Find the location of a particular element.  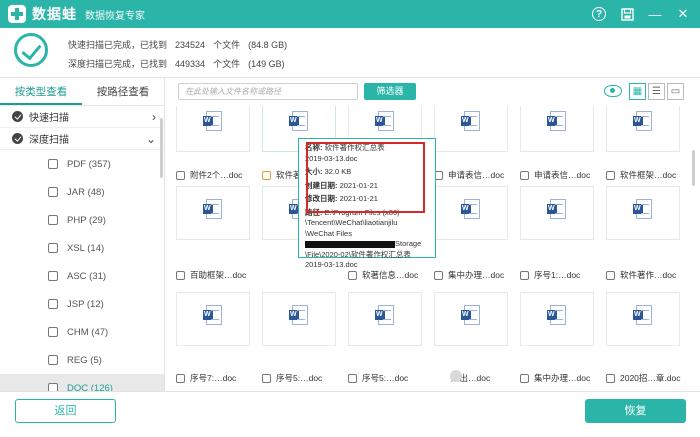

tab-by-path: 按路径查看 is located at coordinates (123, 91).